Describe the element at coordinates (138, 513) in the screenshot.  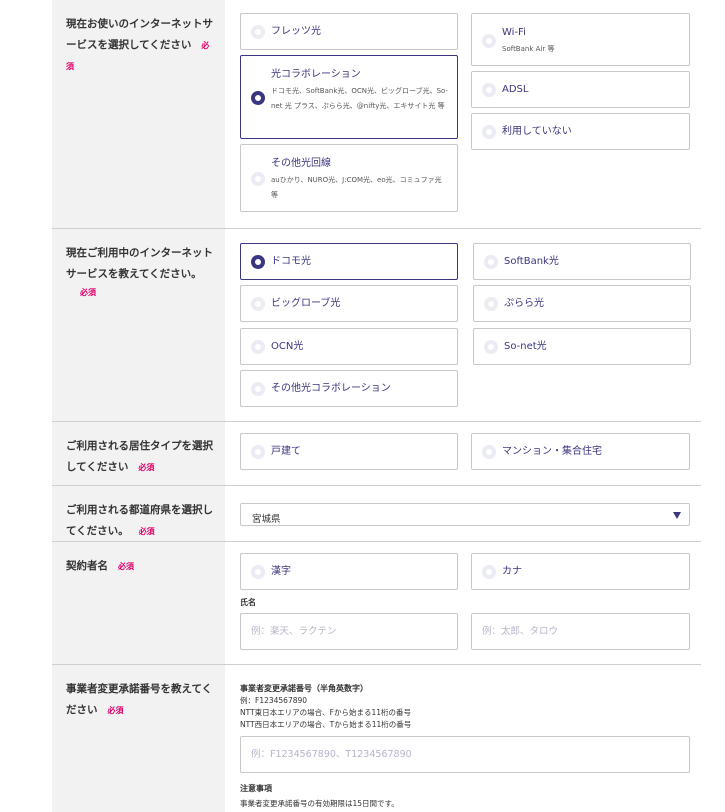
I see `row-label: ご利用される都道府県を選択してください。 必須` at that location.